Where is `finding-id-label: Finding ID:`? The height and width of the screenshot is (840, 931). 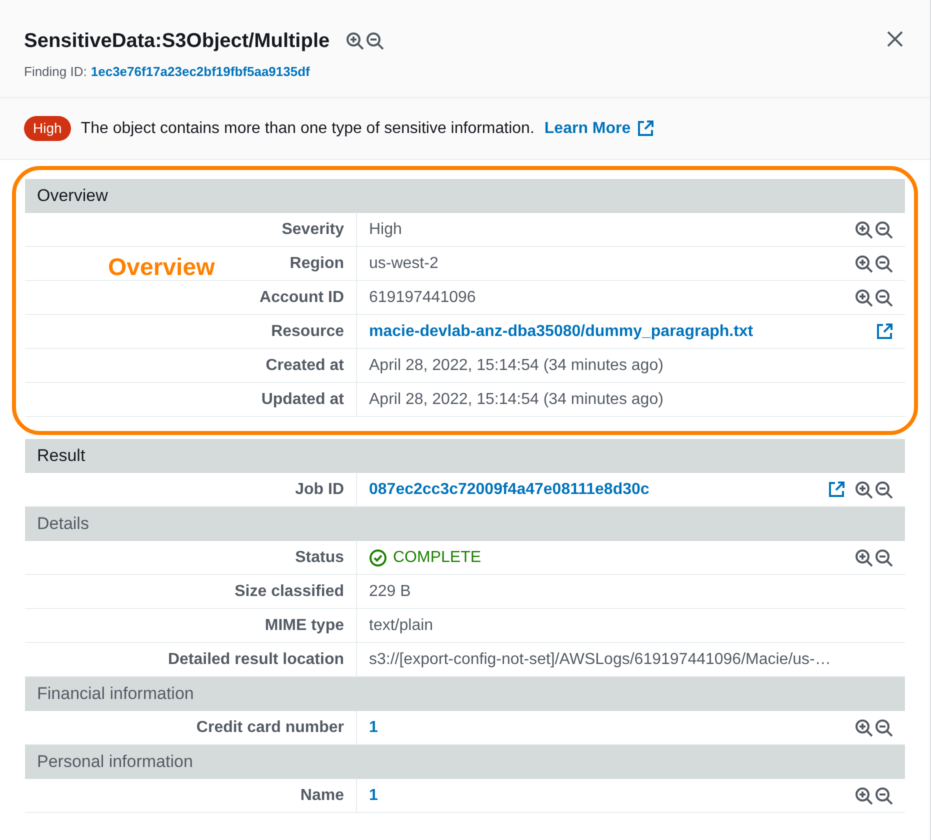
finding-id-label: Finding ID: is located at coordinates (55, 72).